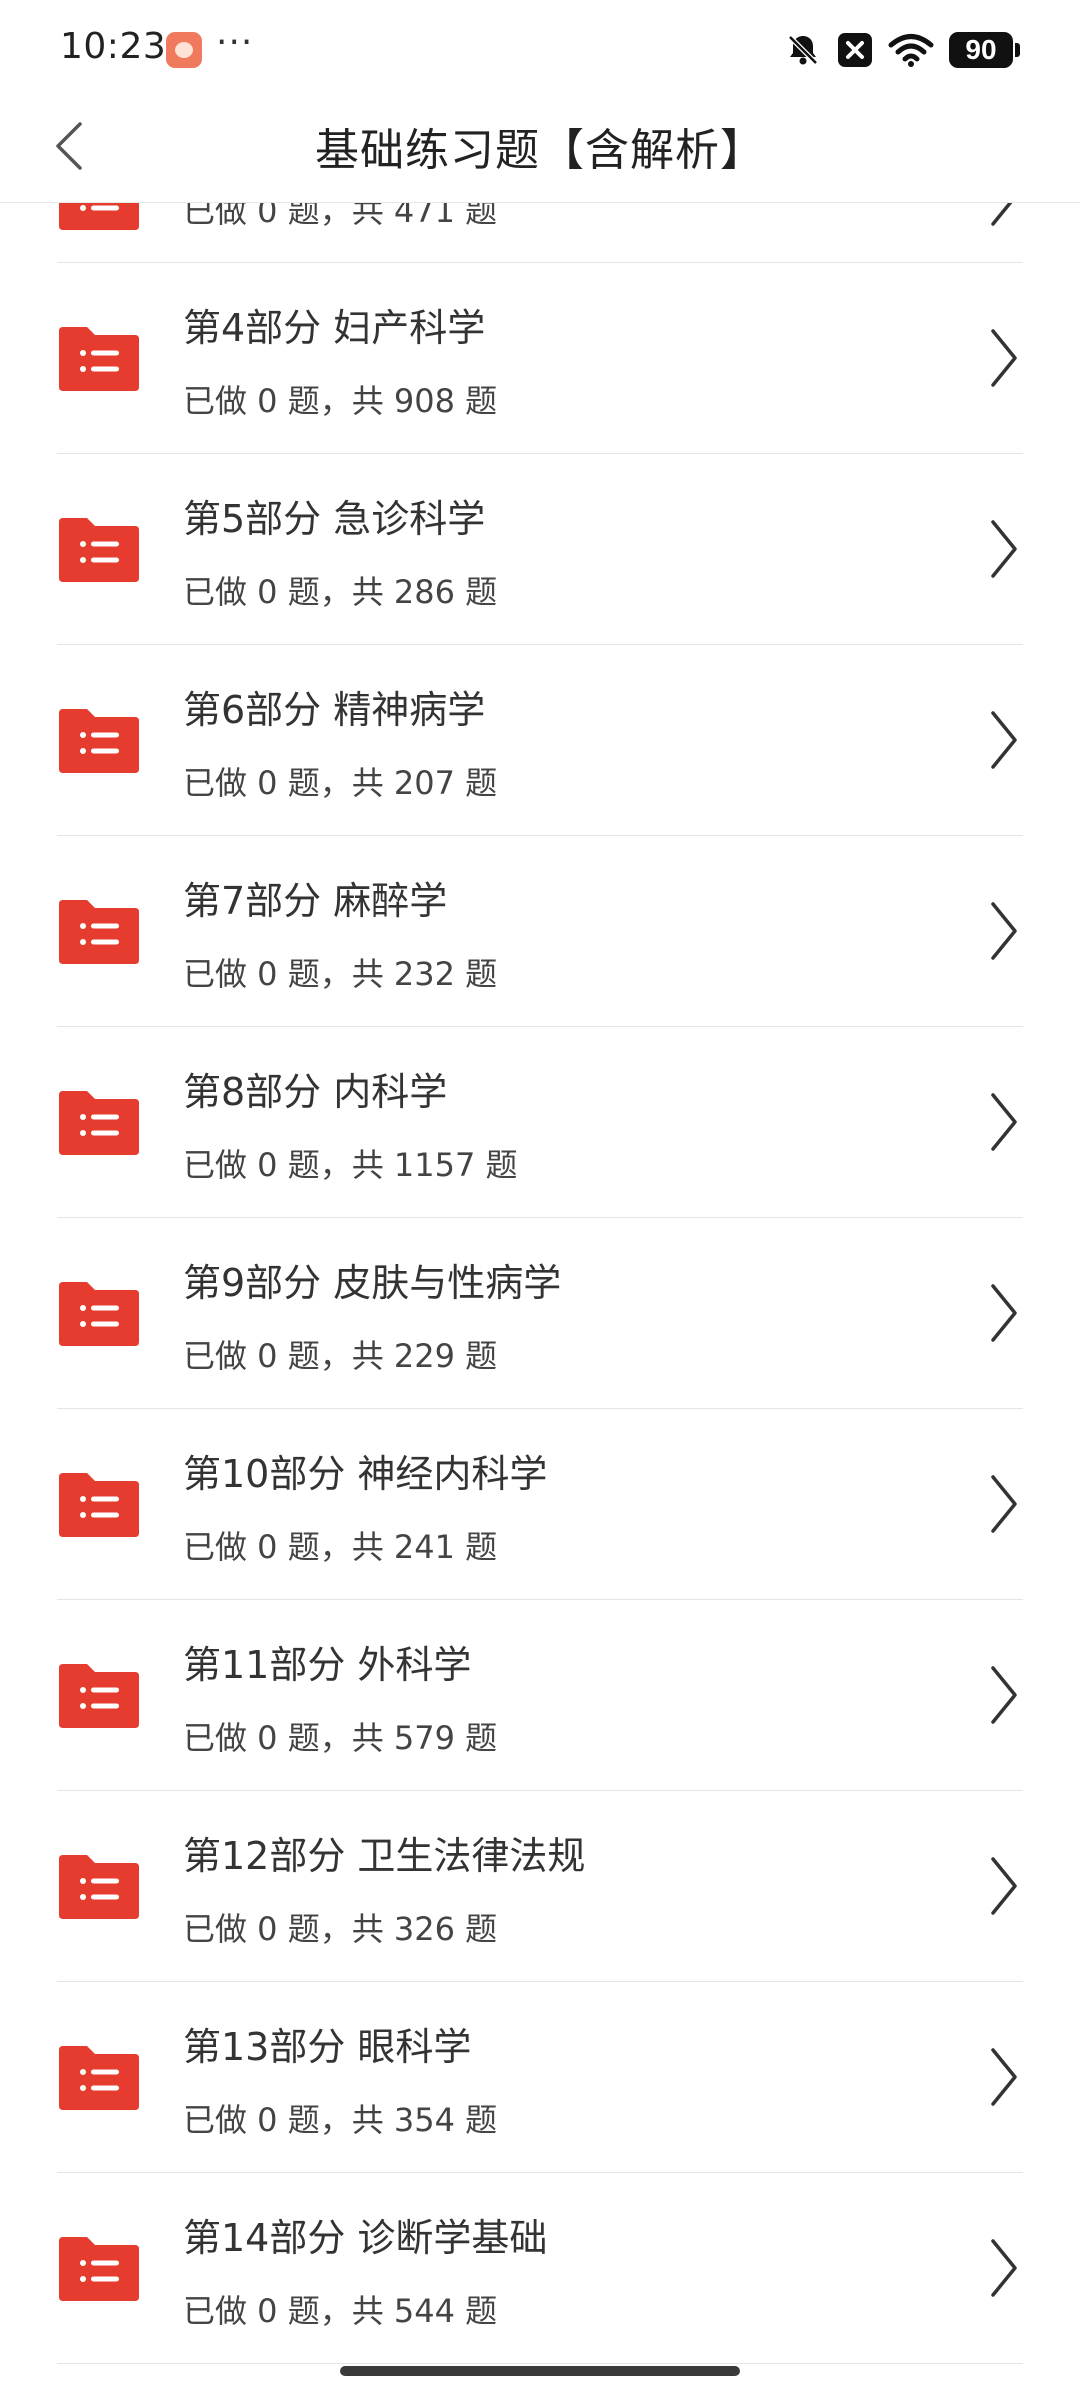  What do you see at coordinates (334, 710) in the screenshot?
I see `item-title: 第6部分 精神病学` at bounding box center [334, 710].